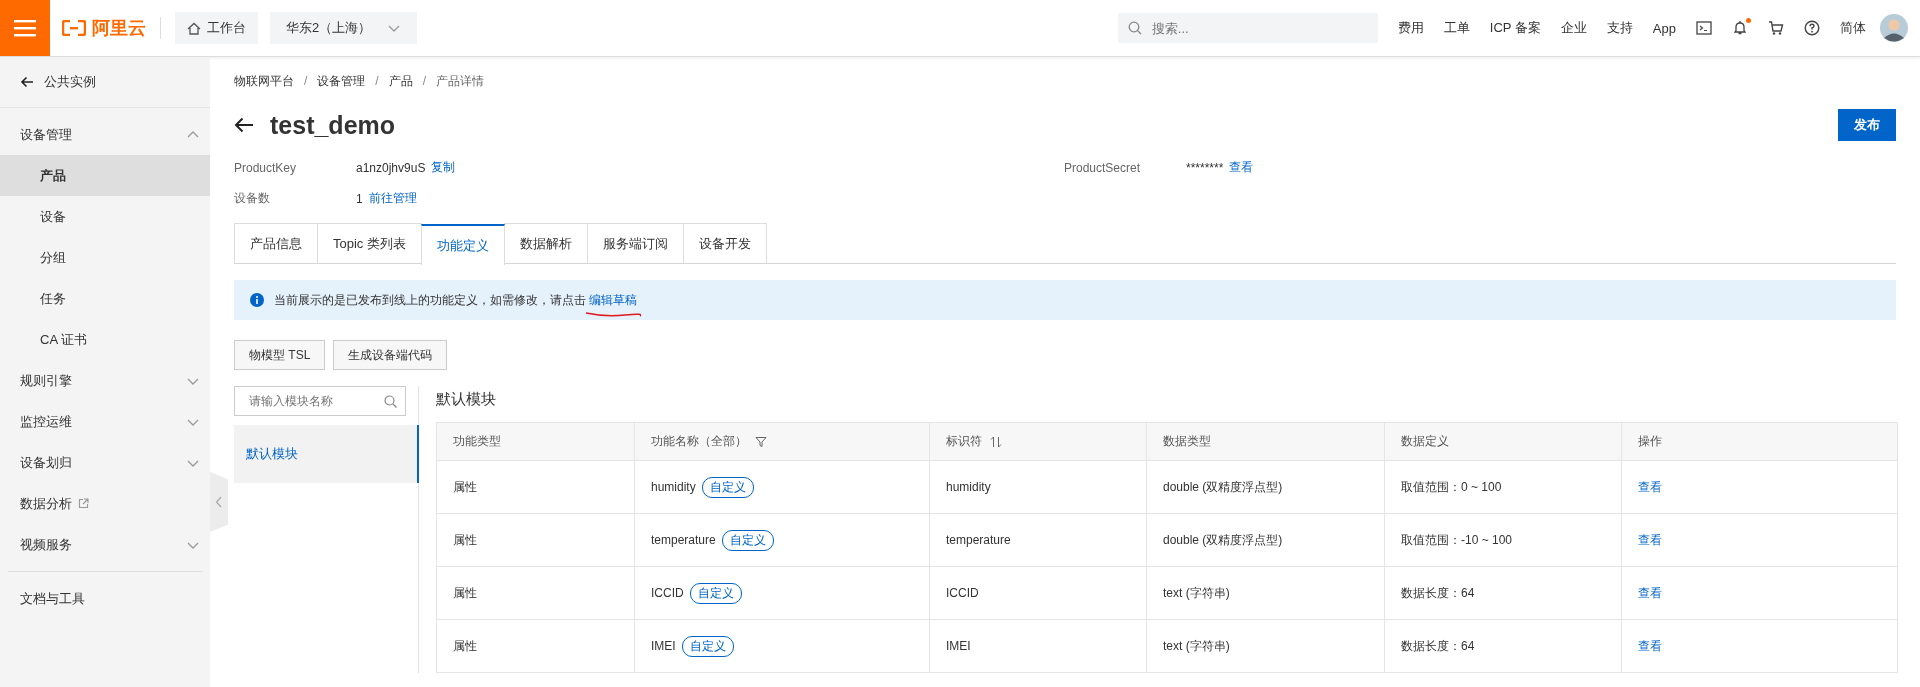 This screenshot has width=1920, height=687. I want to click on nav-group: 设备管理, so click(105, 134).